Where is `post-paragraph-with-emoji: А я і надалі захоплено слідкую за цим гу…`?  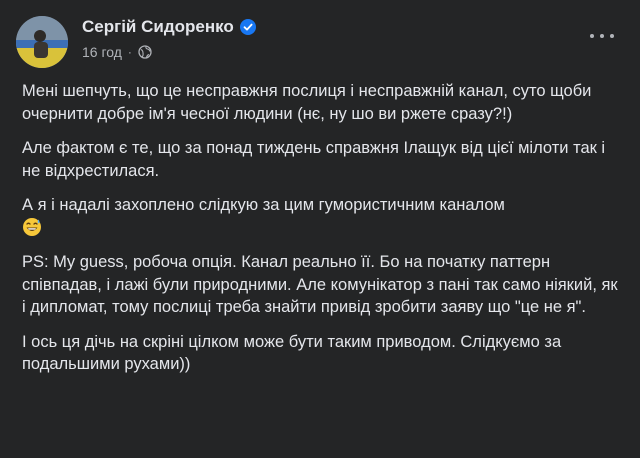 post-paragraph-with-emoji: А я і надалі захоплено слідкую за цим гу… is located at coordinates (322, 216).